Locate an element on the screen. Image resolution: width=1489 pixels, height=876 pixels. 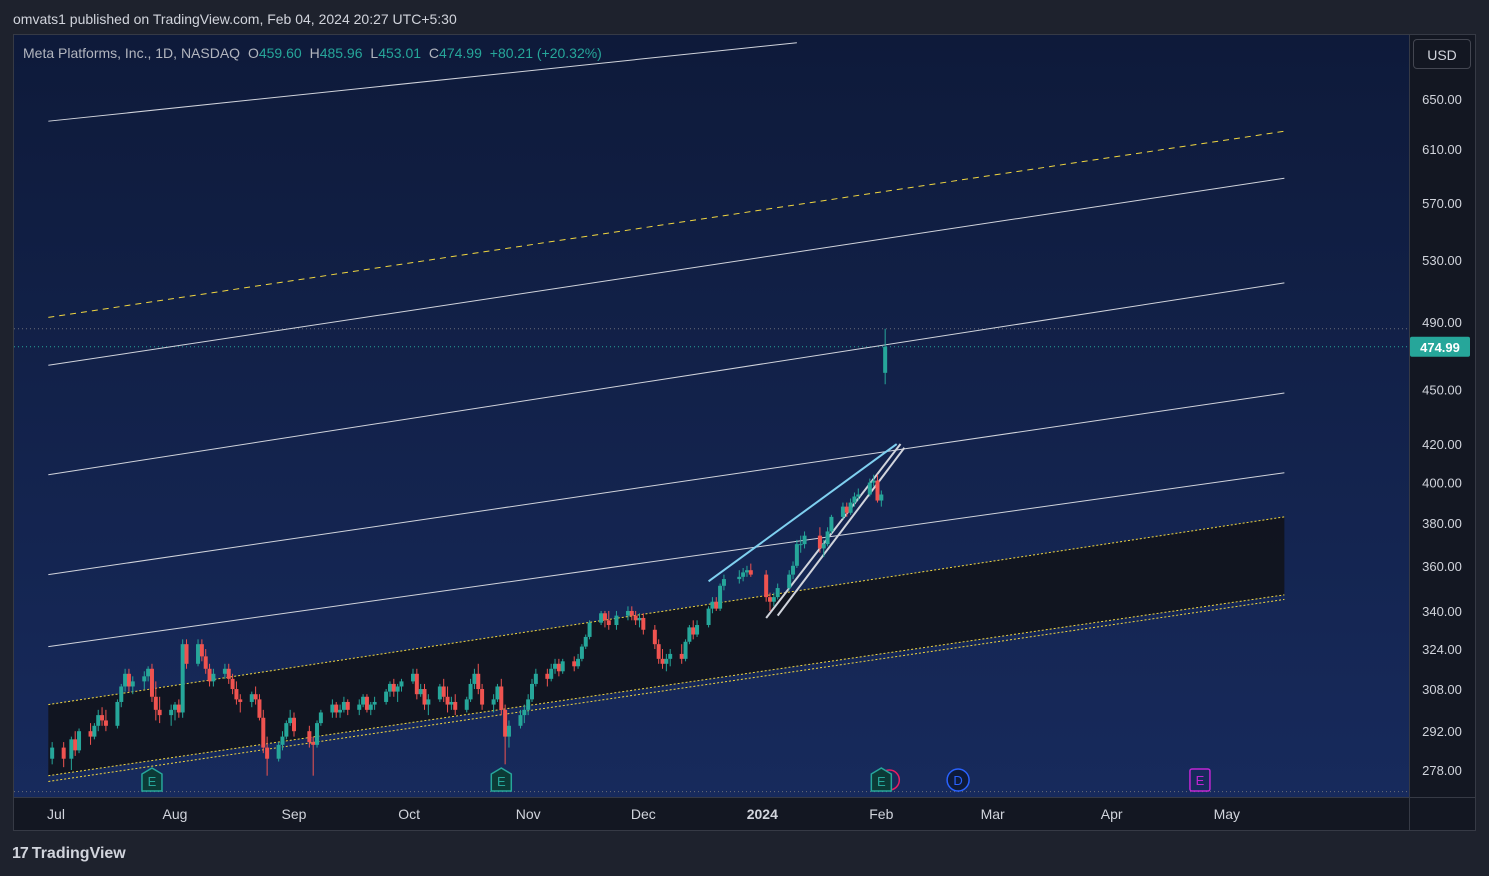
x-tick-label: Oct is located at coordinates (409, 814).